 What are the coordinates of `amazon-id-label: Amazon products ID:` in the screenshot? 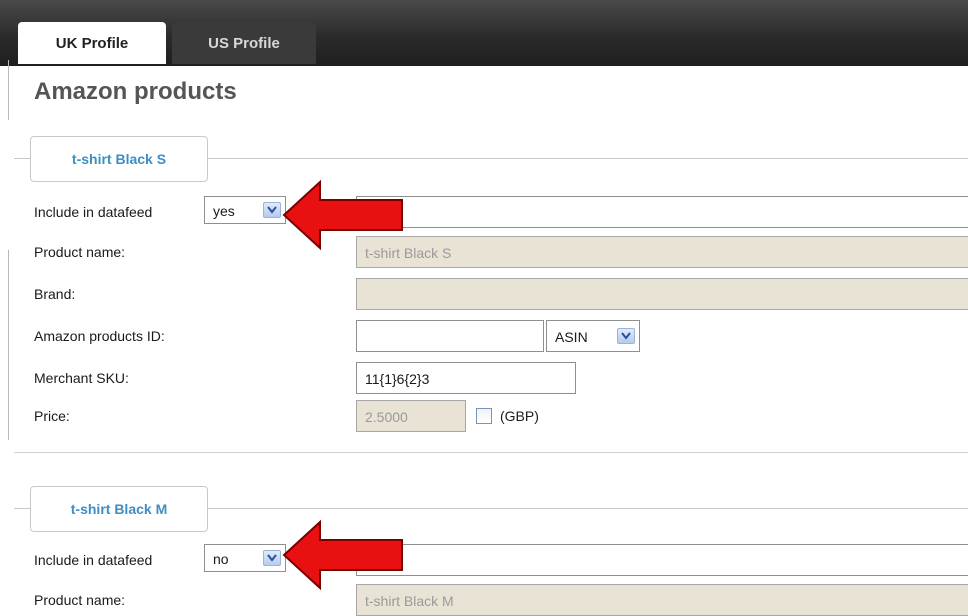 It's located at (99, 336).